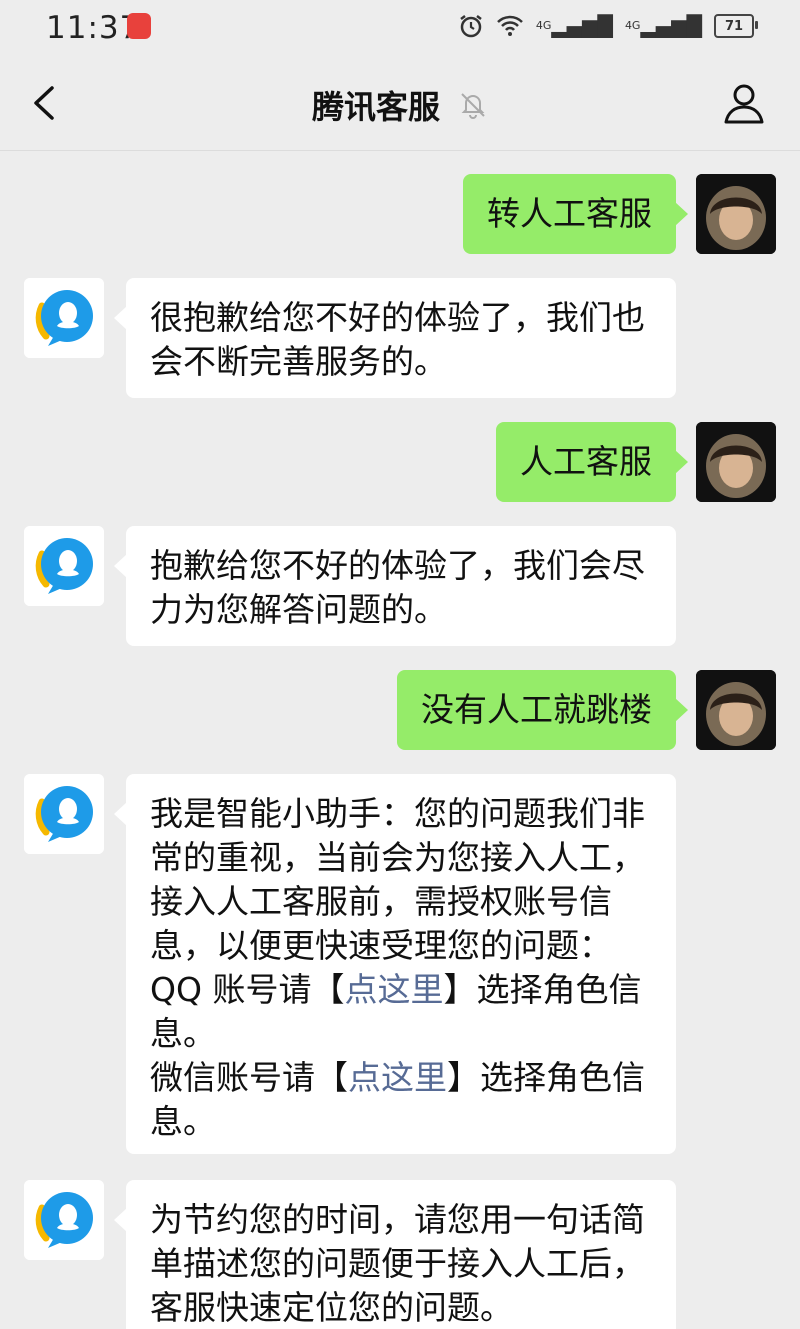  What do you see at coordinates (395, 338) in the screenshot?
I see `incoming-bubble: 很抱歉给您不好的体验了，我们也会不断完善服务的。` at bounding box center [395, 338].